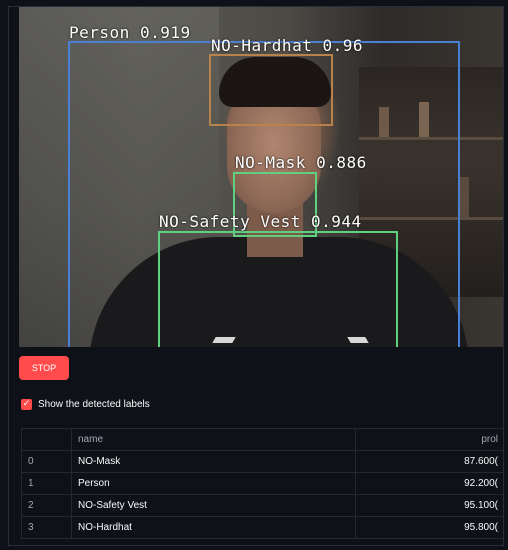 The height and width of the screenshot is (550, 508). I want to click on no-safety-vest-bounding-box, so click(278, 289).